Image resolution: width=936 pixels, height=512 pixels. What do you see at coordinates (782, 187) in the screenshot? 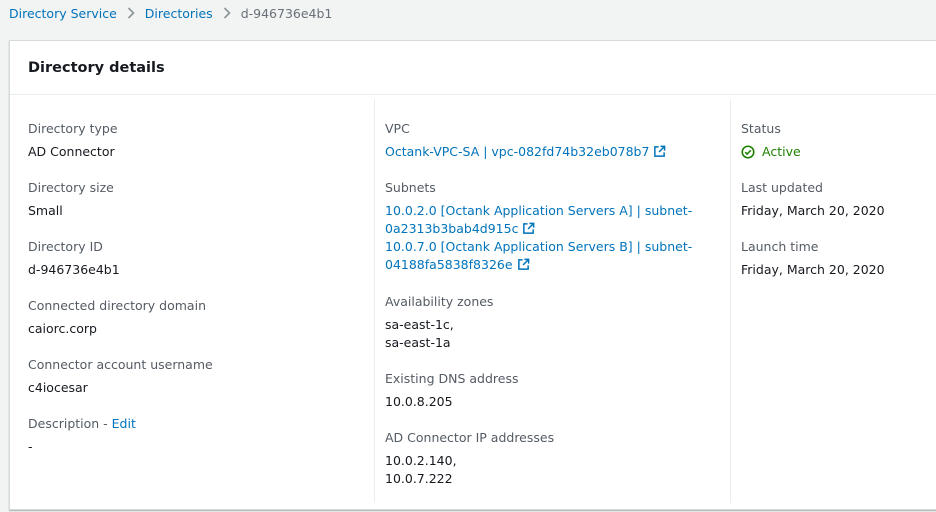
I see `last-updated-label: Last updated` at bounding box center [782, 187].